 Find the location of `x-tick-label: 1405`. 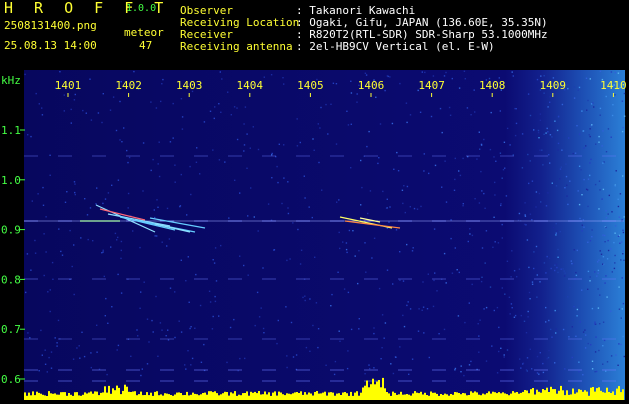

x-tick-label: 1405 is located at coordinates (310, 85).